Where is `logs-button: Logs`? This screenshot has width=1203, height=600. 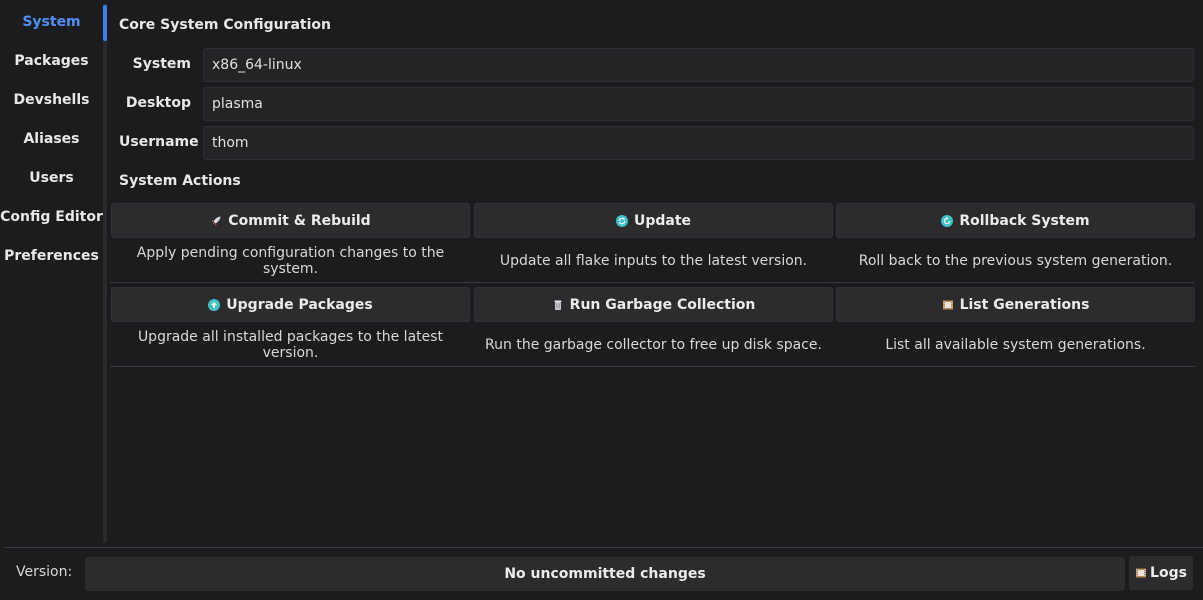
logs-button: Logs is located at coordinates (1161, 573).